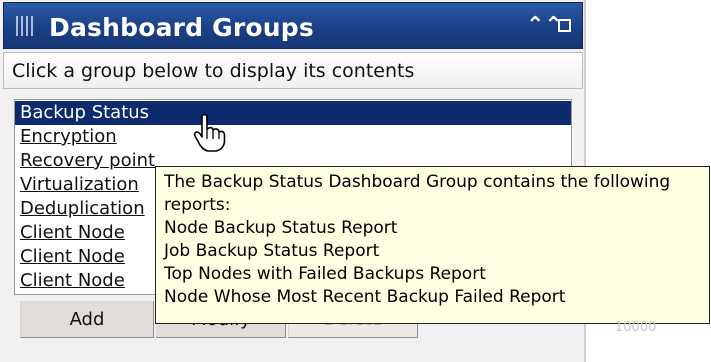  Describe the element at coordinates (272, 251) in the screenshot. I see `tooltip-line: Job Backup Status Report` at that location.